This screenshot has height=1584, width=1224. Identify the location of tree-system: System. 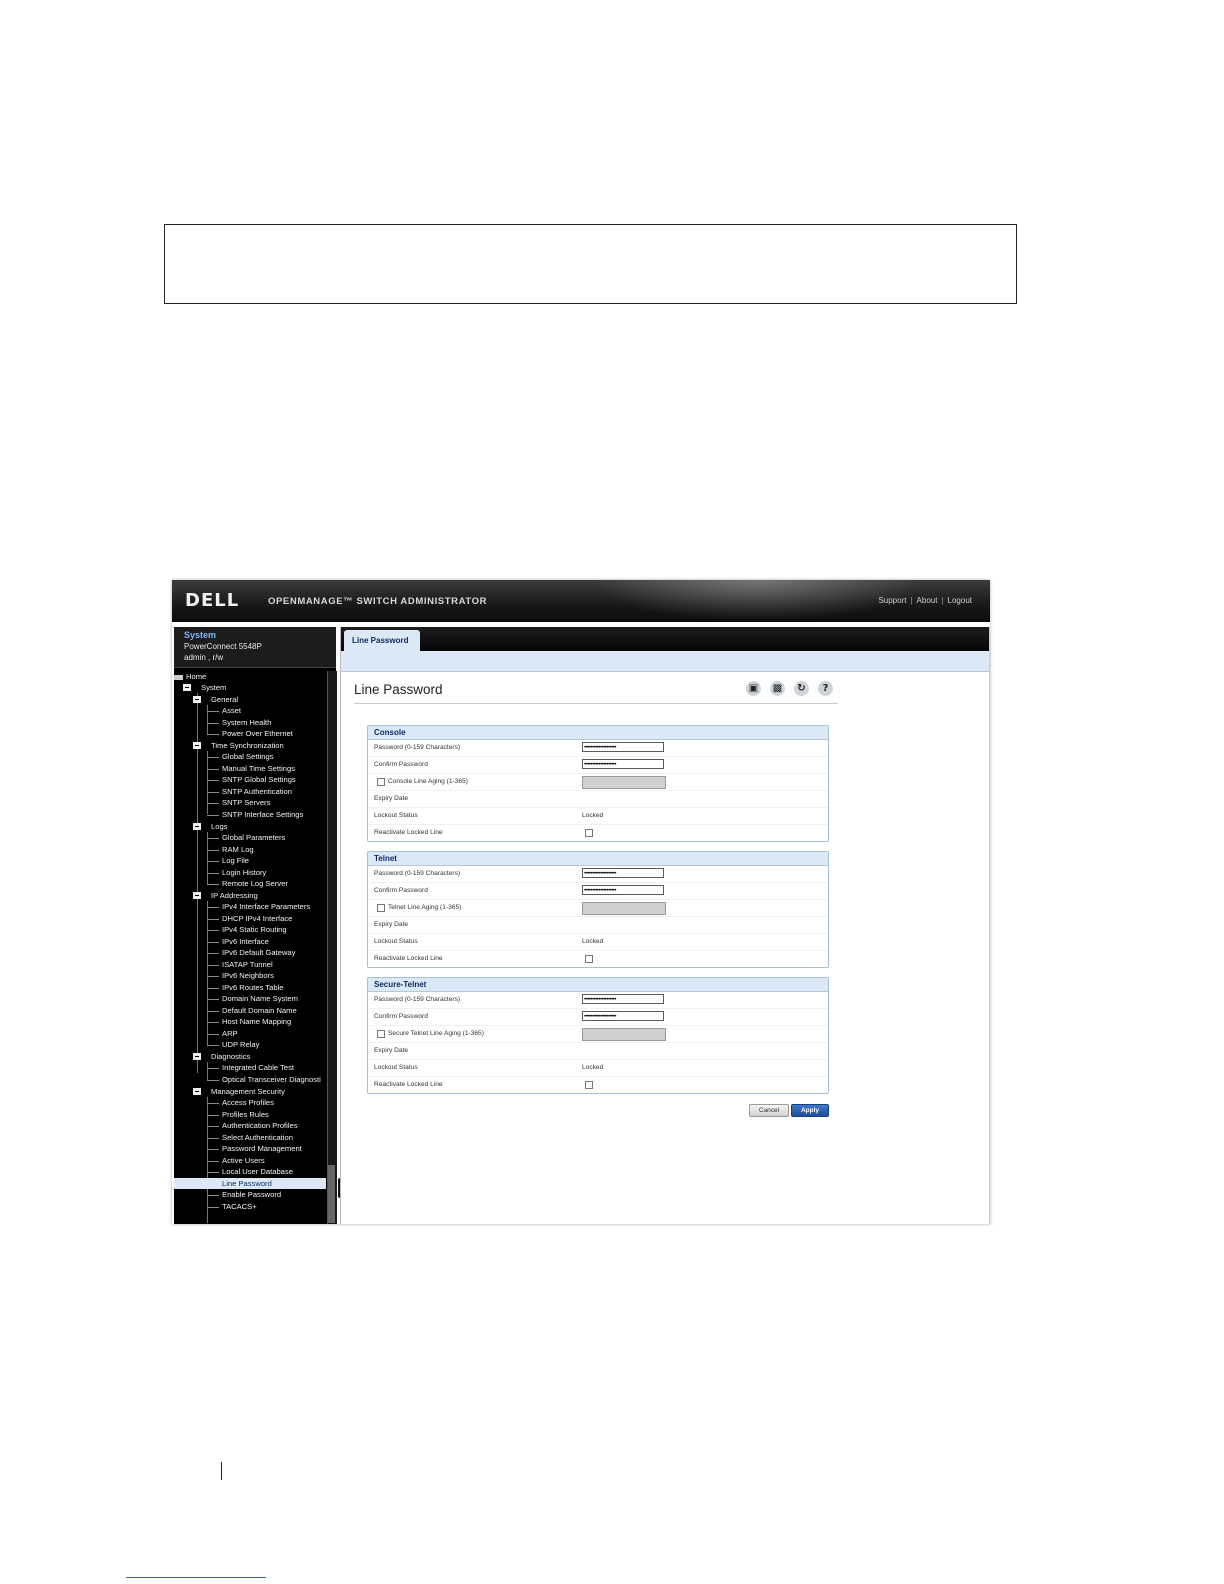
(213, 687).